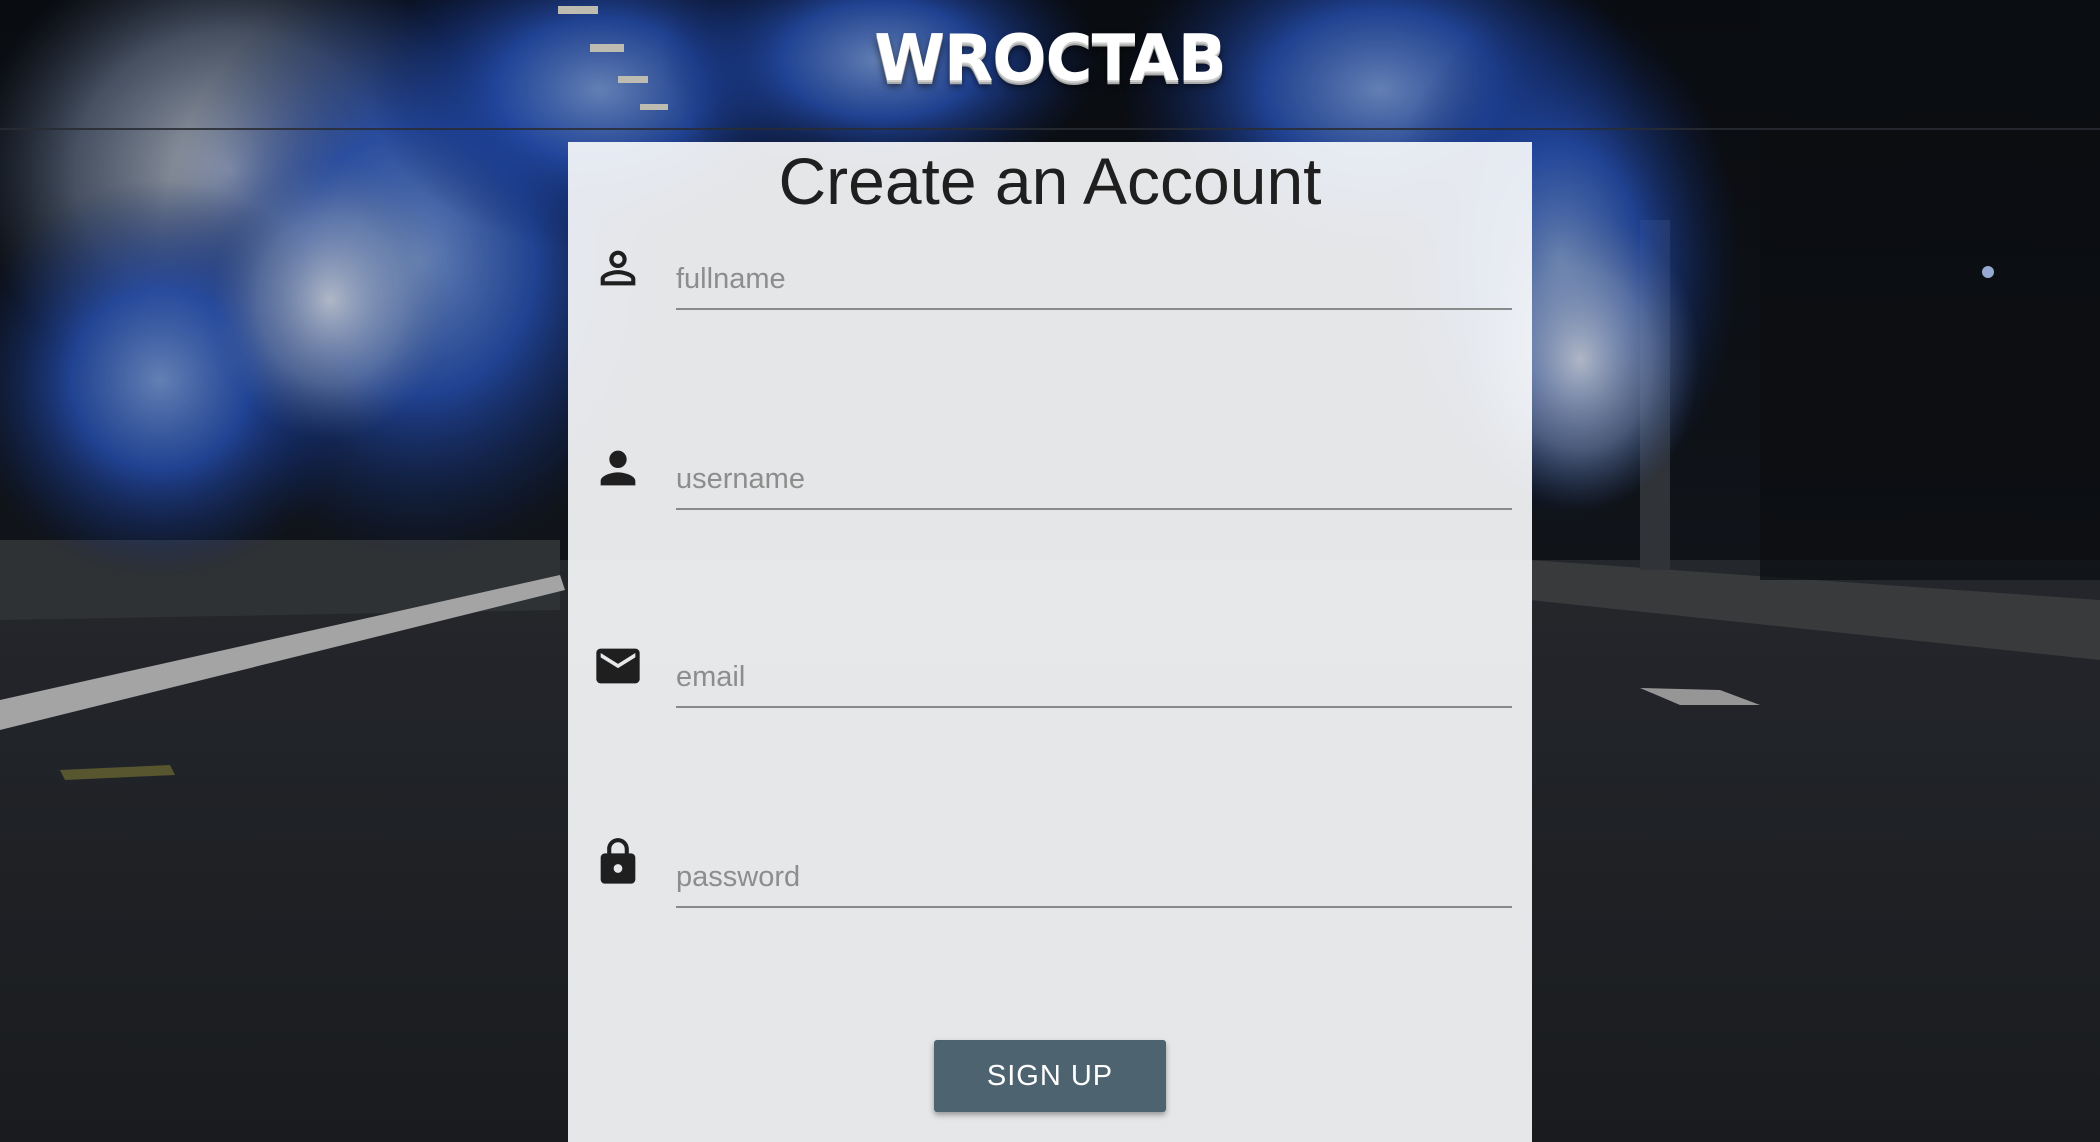 Image resolution: width=2100 pixels, height=1142 pixels. Describe the element at coordinates (618, 468) in the screenshot. I see `person-icon` at that location.